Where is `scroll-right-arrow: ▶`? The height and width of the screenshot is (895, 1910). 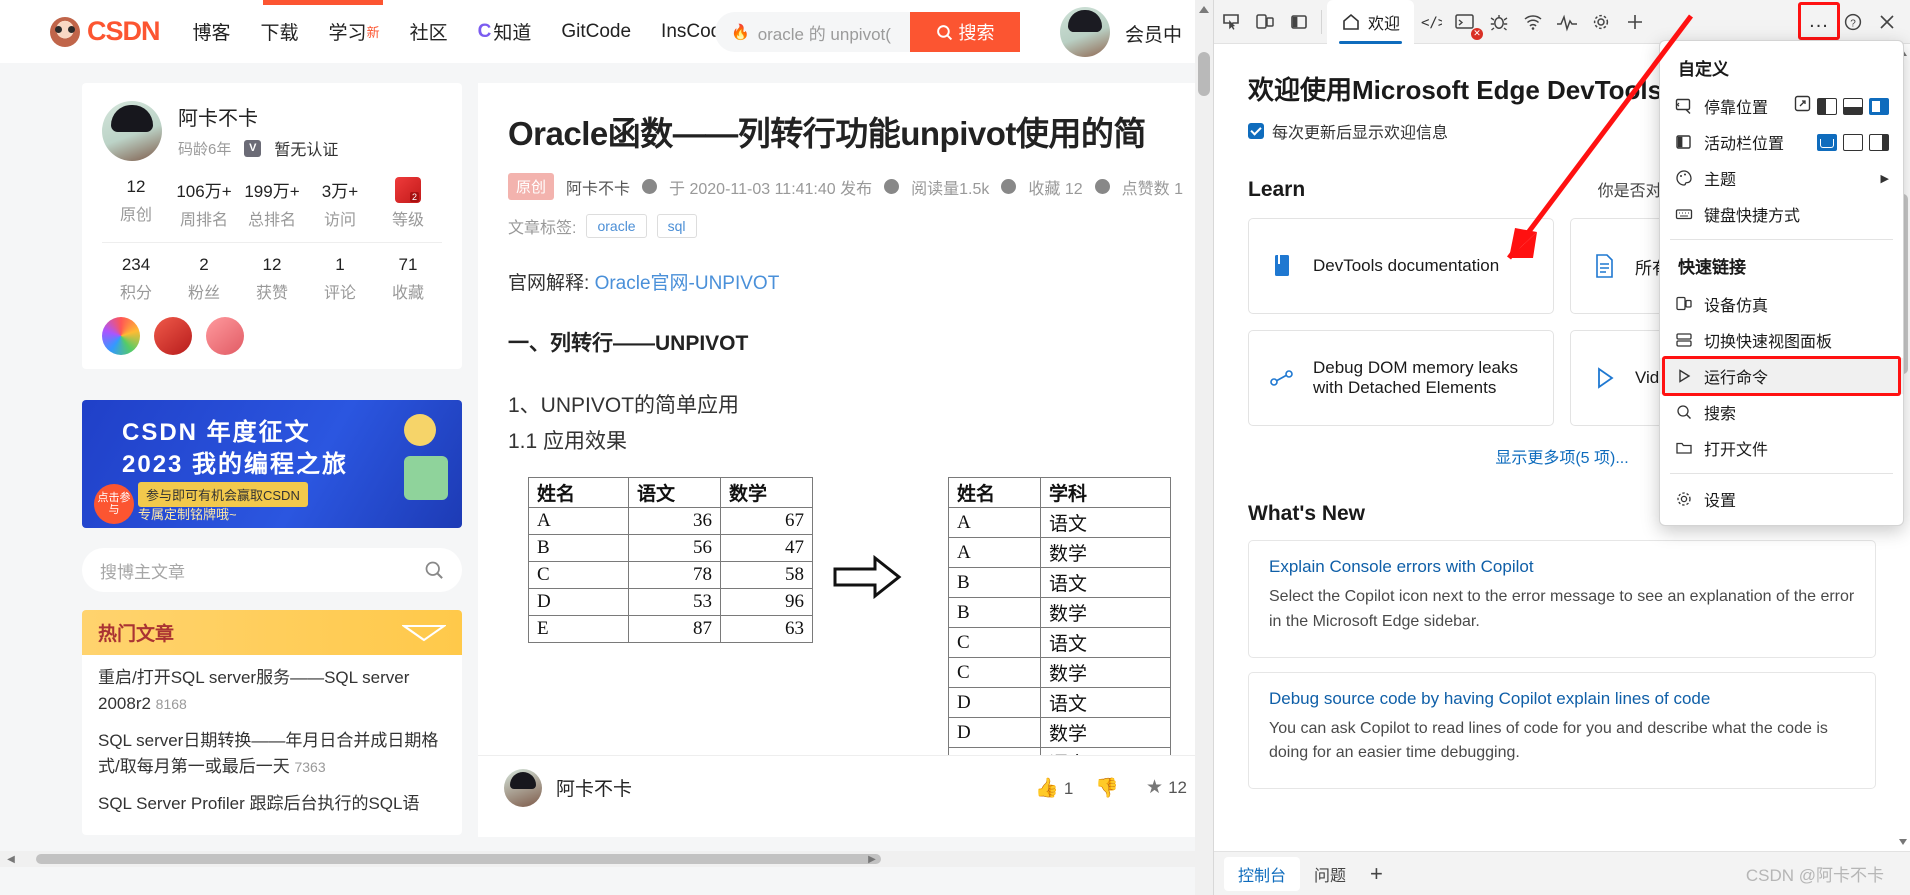 scroll-right-arrow: ▶ is located at coordinates (872, 859).